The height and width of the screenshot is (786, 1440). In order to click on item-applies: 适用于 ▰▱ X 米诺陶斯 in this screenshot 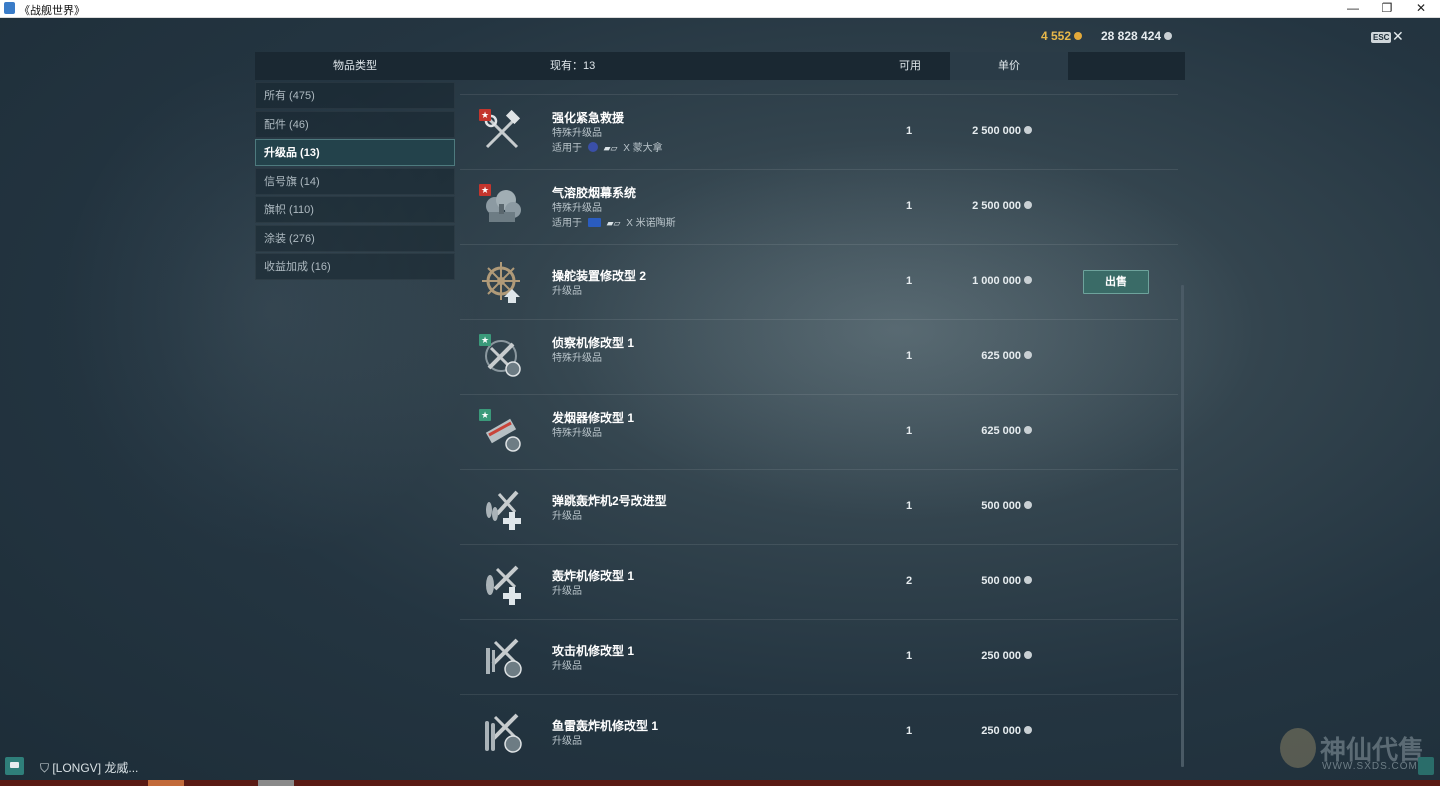, I will do `click(614, 221)`.